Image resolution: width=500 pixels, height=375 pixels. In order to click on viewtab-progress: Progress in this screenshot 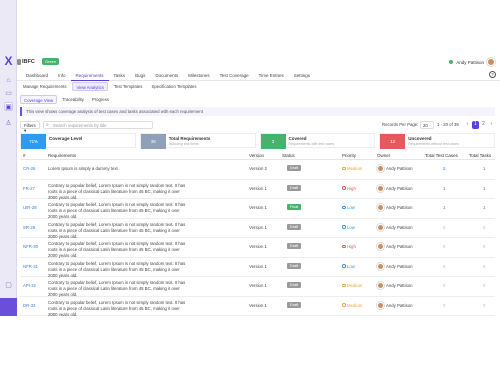, I will do `click(100, 99)`.